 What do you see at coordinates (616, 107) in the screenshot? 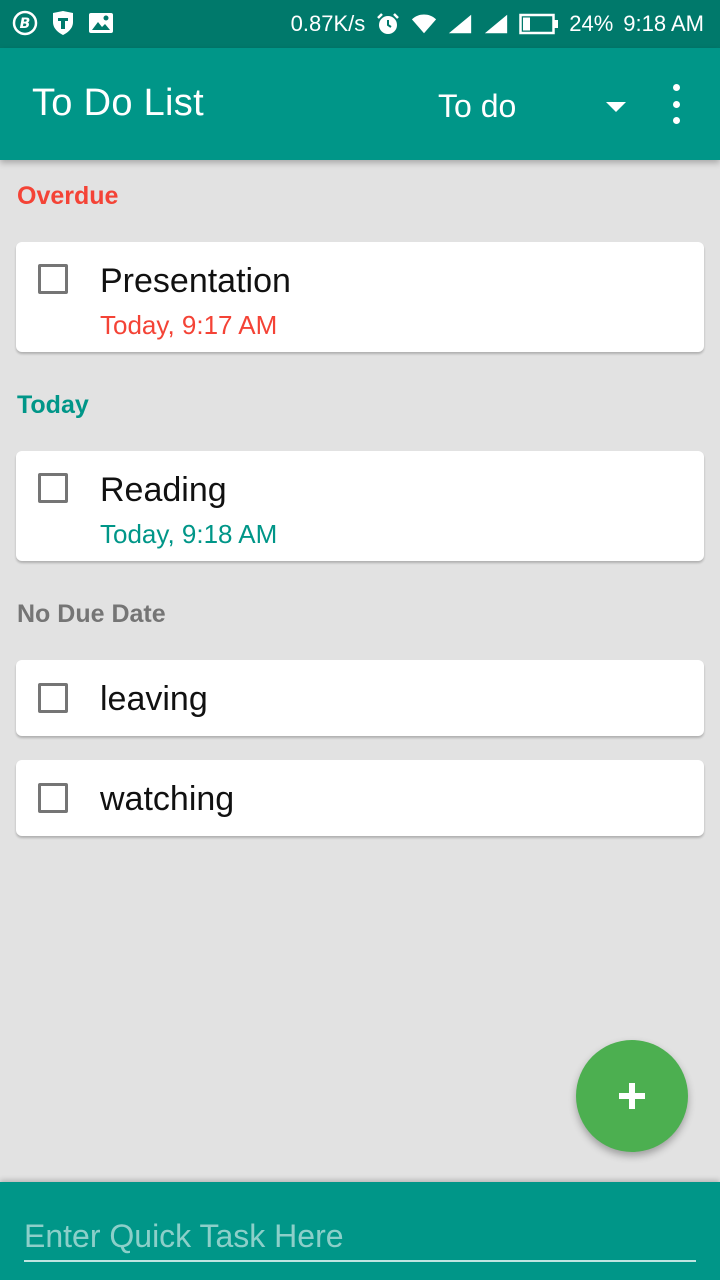
I see `dropdown-arrow-icon` at bounding box center [616, 107].